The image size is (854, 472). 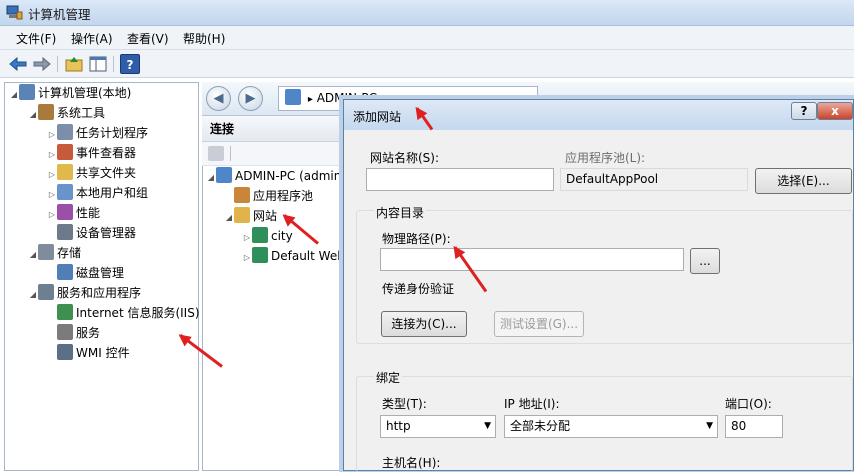 I want to click on tree-item: Internet 信息服务(IIS)管, so click(x=123, y=313).